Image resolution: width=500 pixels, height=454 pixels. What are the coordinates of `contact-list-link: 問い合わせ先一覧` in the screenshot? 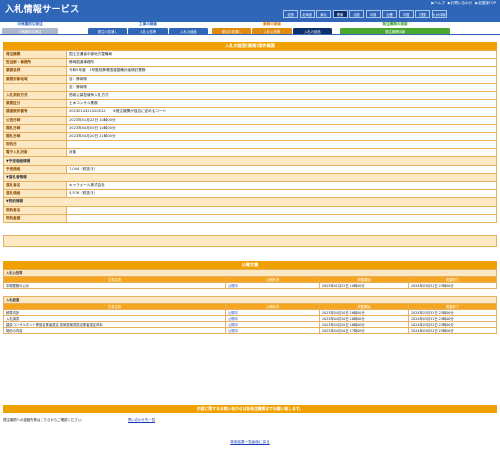 It's located at (141, 419).